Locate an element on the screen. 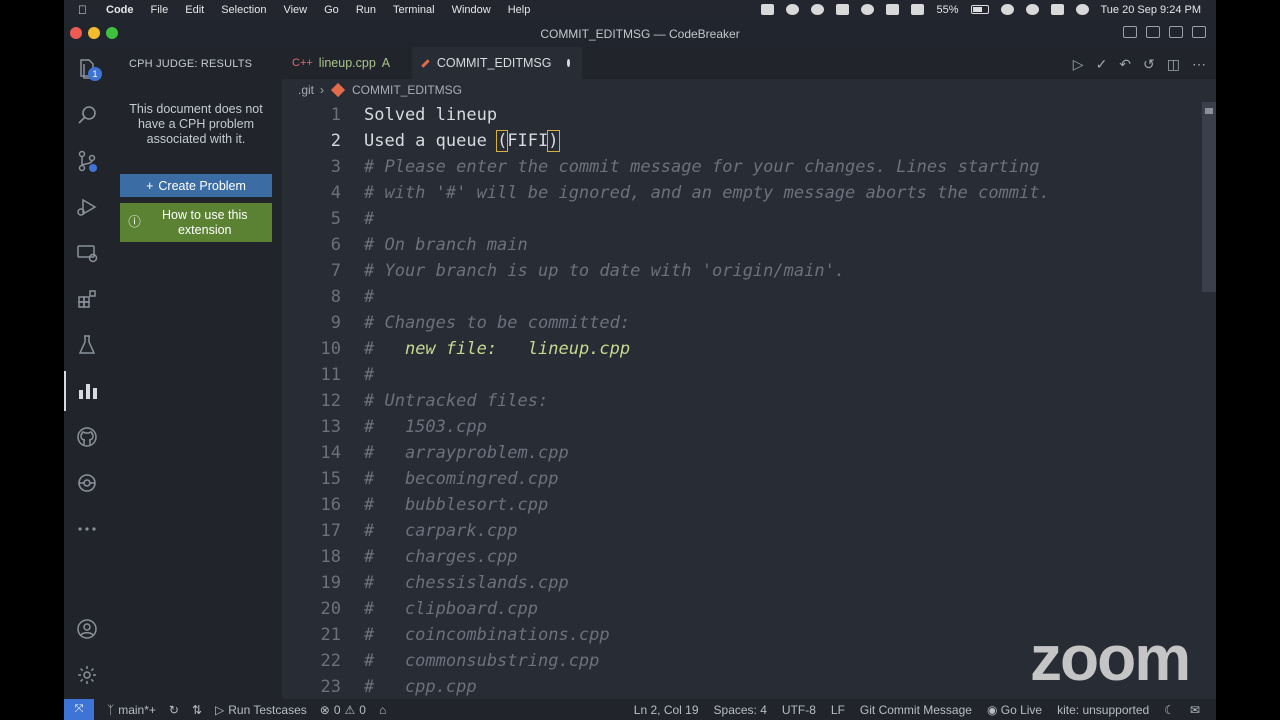 The image size is (1280, 720). language-mode: Git Commit Message is located at coordinates (916, 710).